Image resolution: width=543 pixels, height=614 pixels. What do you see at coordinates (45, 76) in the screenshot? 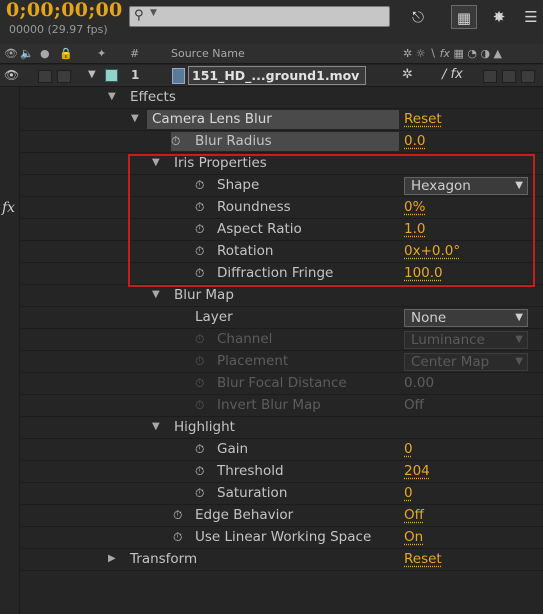
I see `solo-toggle` at bounding box center [45, 76].